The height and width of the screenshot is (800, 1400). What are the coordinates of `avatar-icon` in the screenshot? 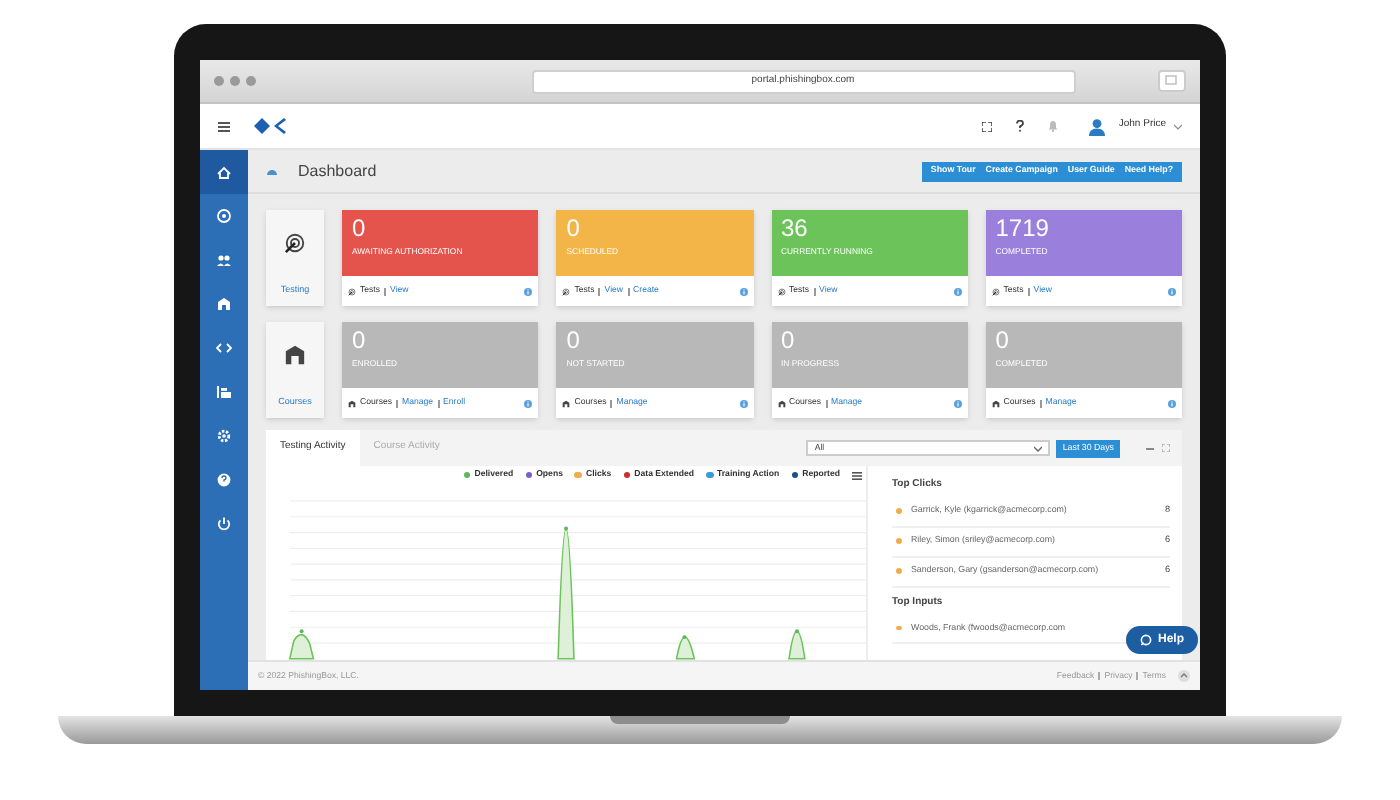 It's located at (1097, 126).